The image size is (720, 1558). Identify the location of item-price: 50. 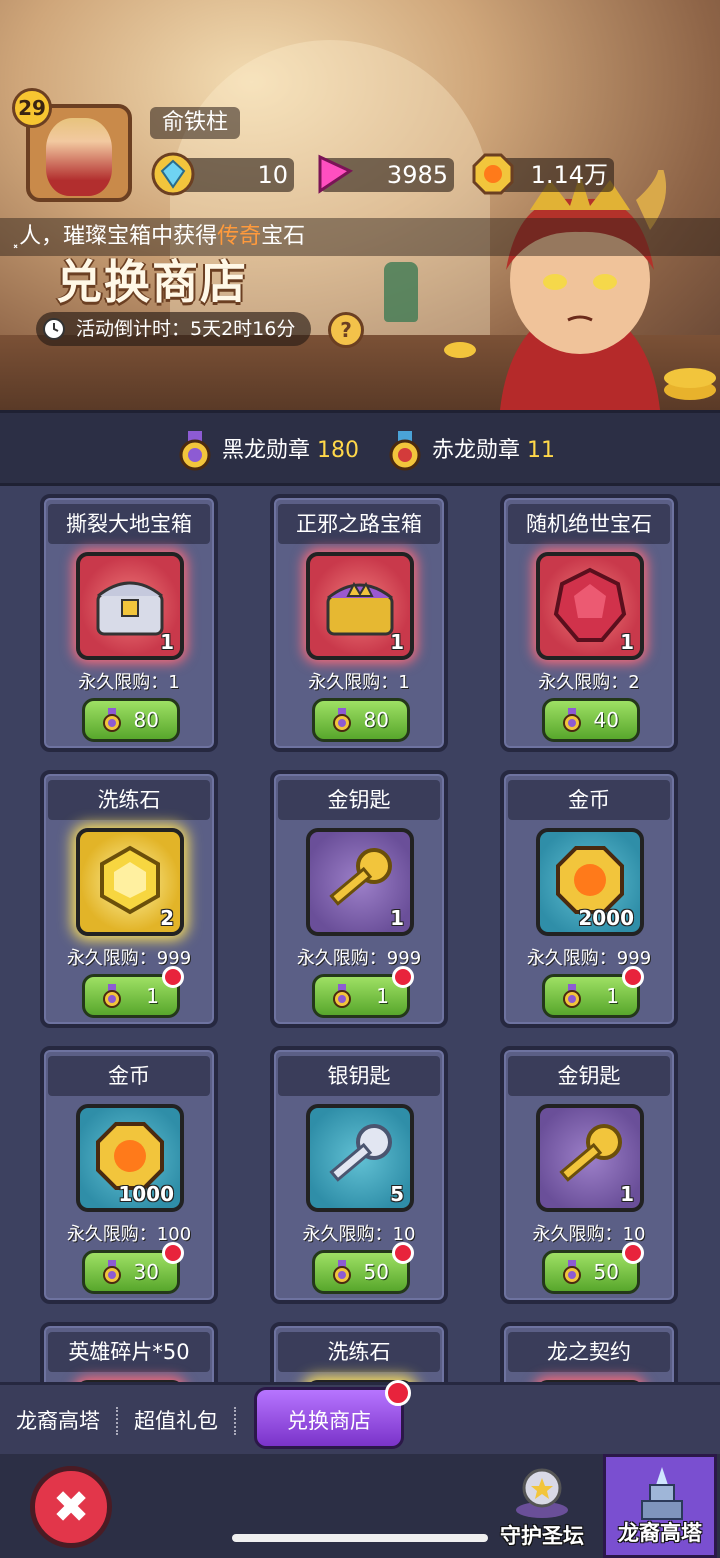
(606, 1272).